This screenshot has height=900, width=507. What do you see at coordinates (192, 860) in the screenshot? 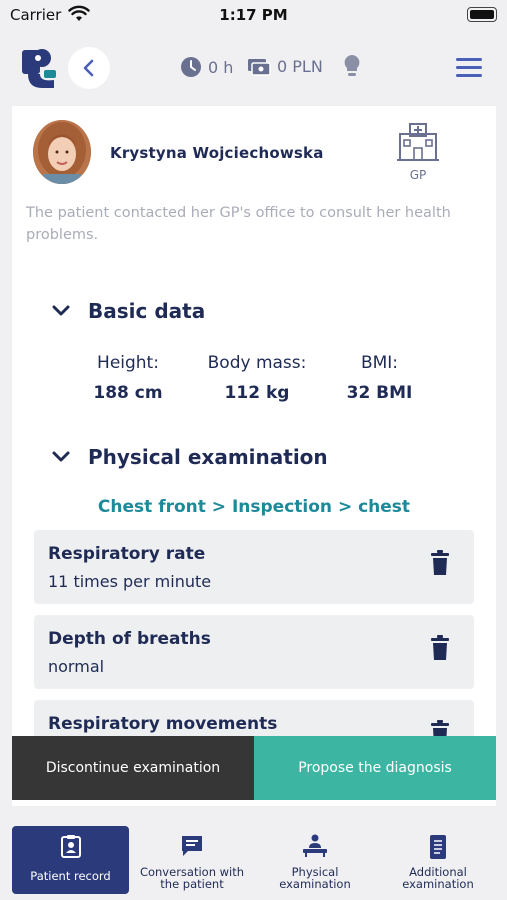
I see `tab-conversation: Conversation with the patient` at bounding box center [192, 860].